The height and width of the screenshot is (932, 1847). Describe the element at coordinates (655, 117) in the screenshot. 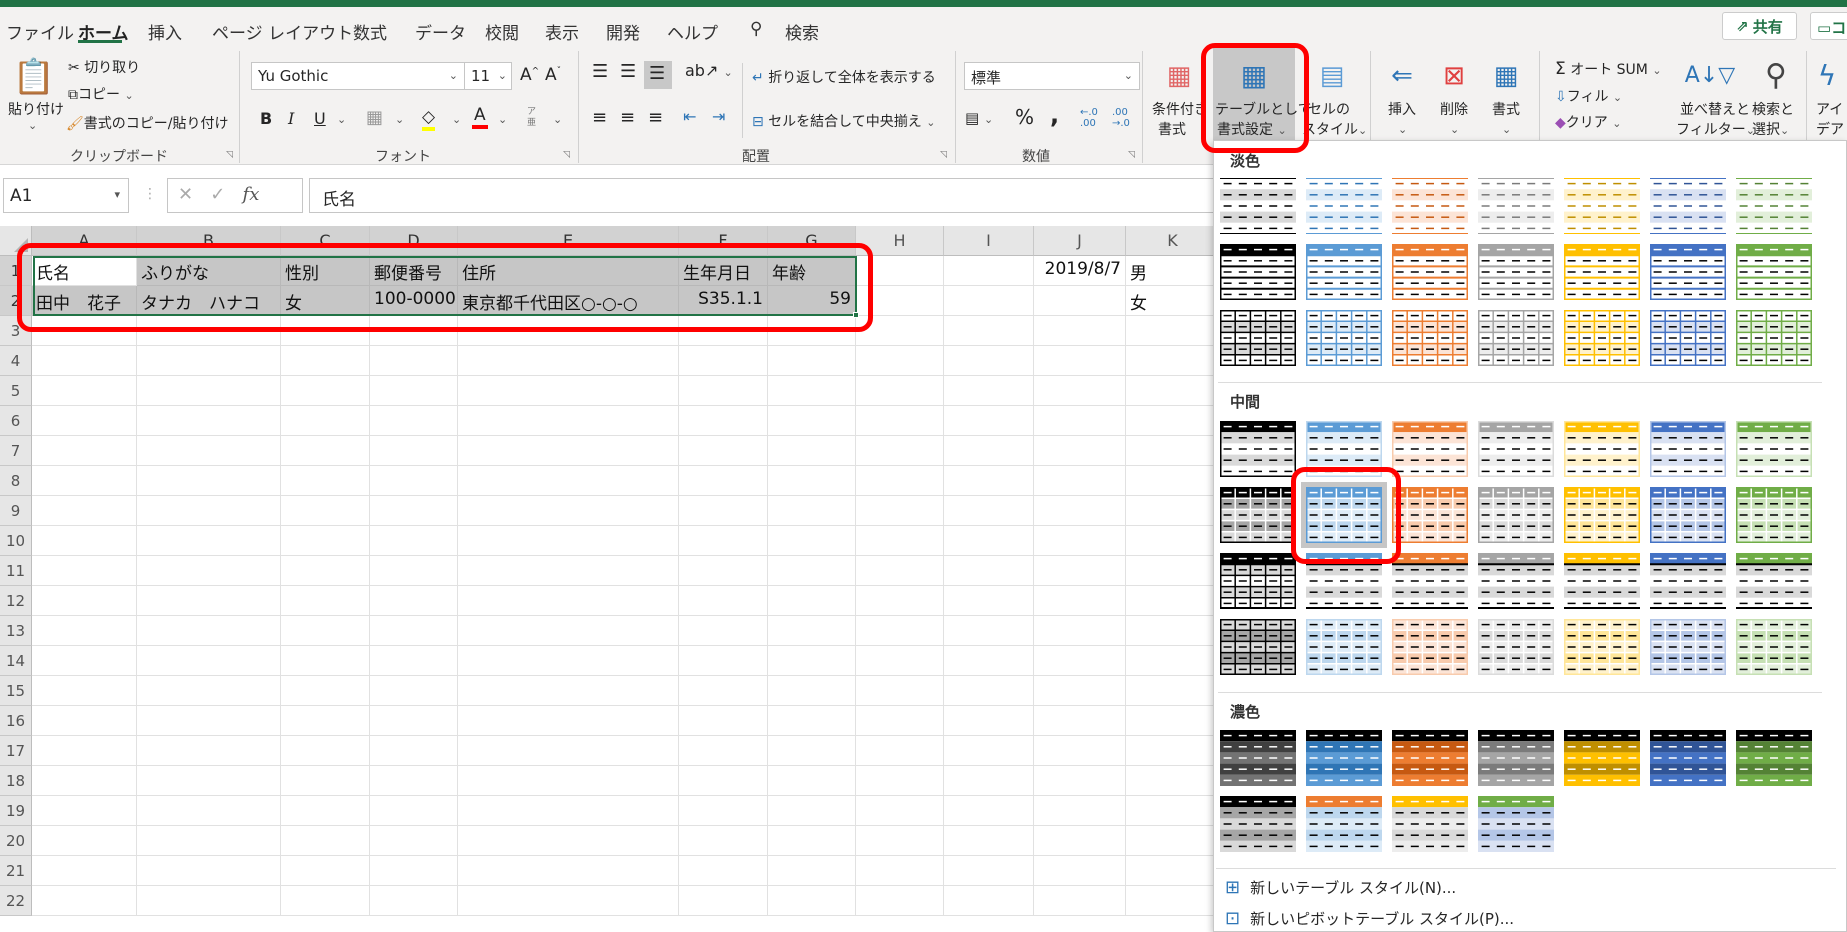

I see `align-right-icon: ≡` at that location.